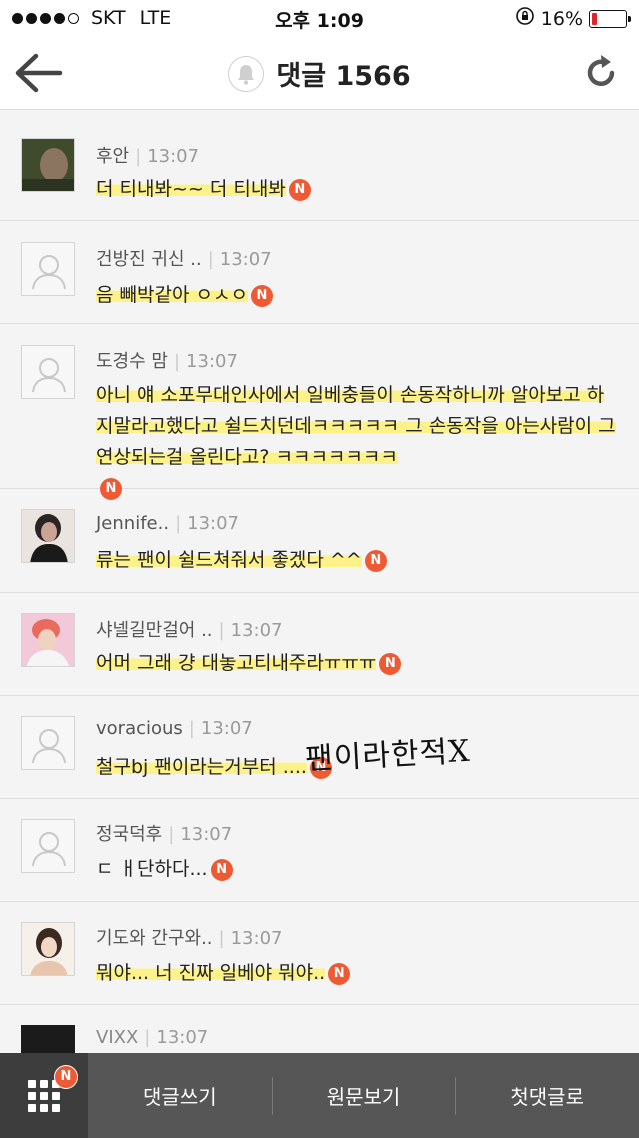 Image resolution: width=639 pixels, height=1138 pixels. Describe the element at coordinates (319, 169) in the screenshot. I see `comment-item: 후안 | 13:07 더 티내봐~~ 더 티내봐 N` at that location.